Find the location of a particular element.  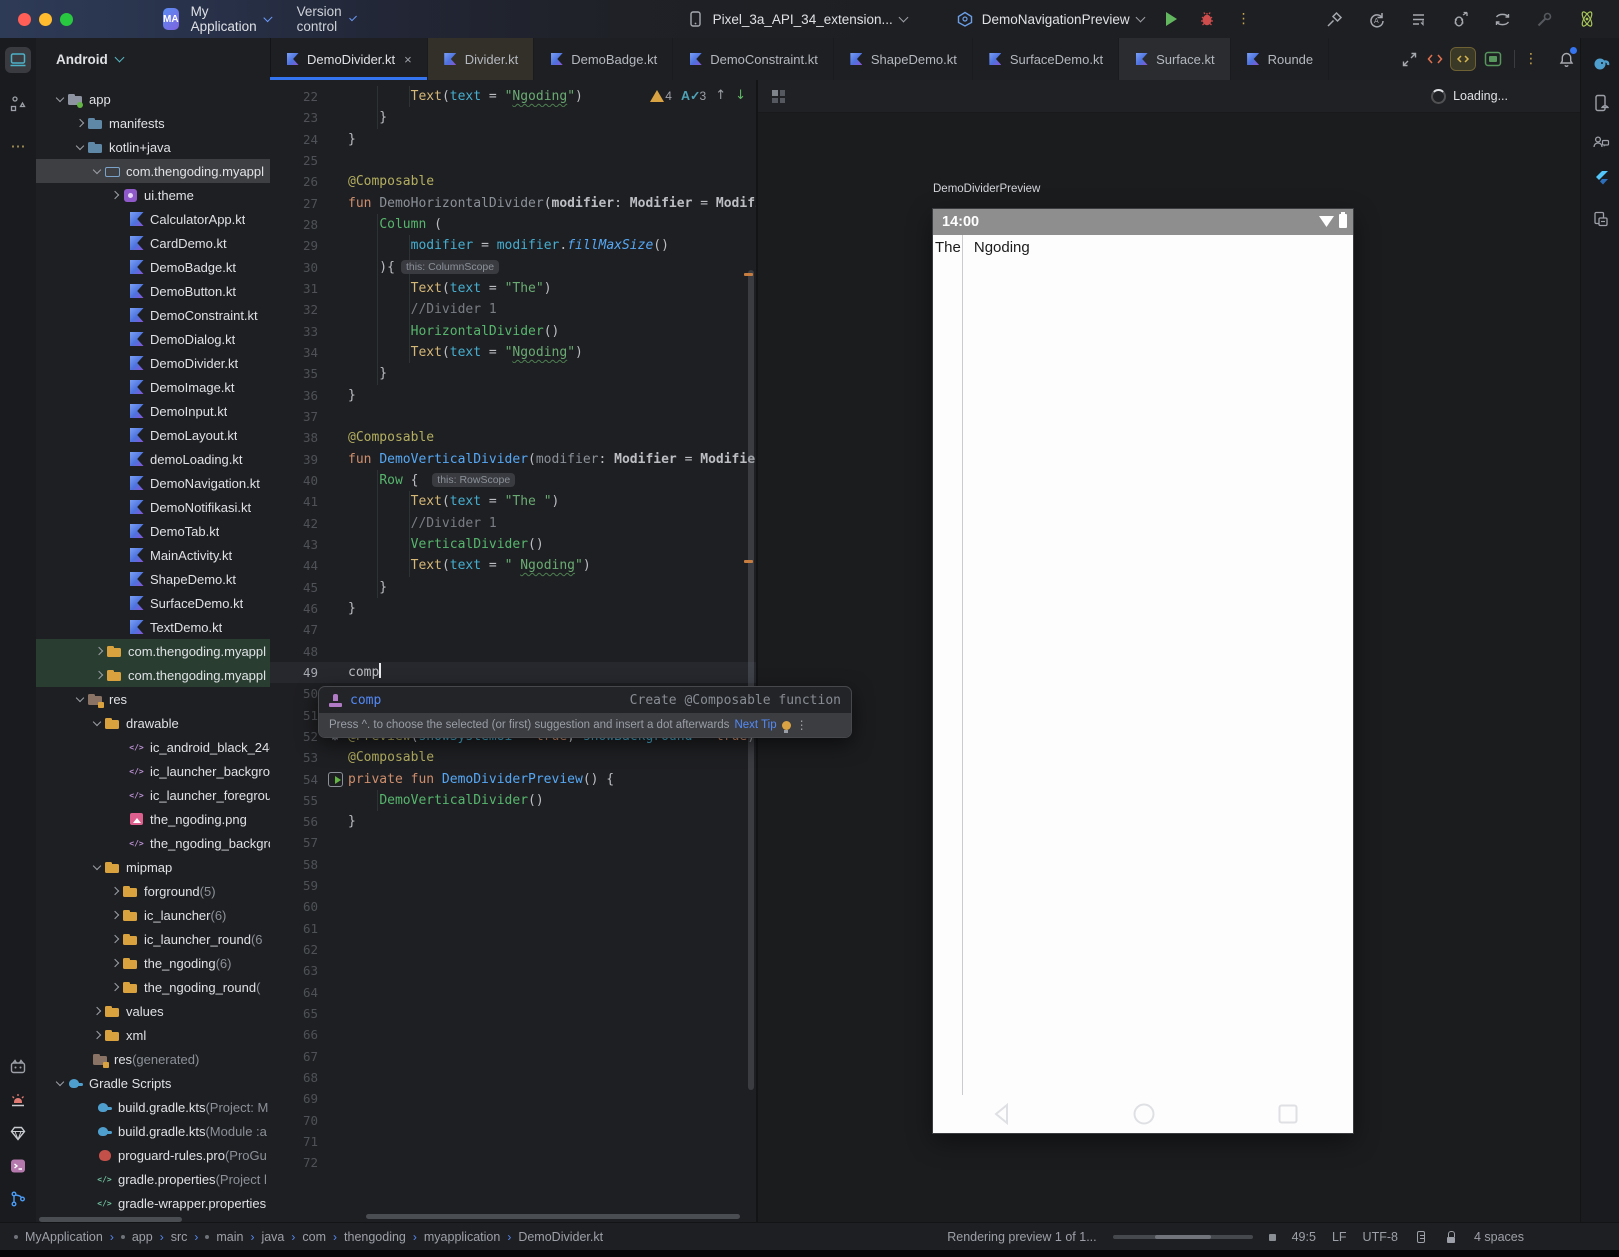

code-line: 33 HorizontalDivider() is located at coordinates (513, 331).